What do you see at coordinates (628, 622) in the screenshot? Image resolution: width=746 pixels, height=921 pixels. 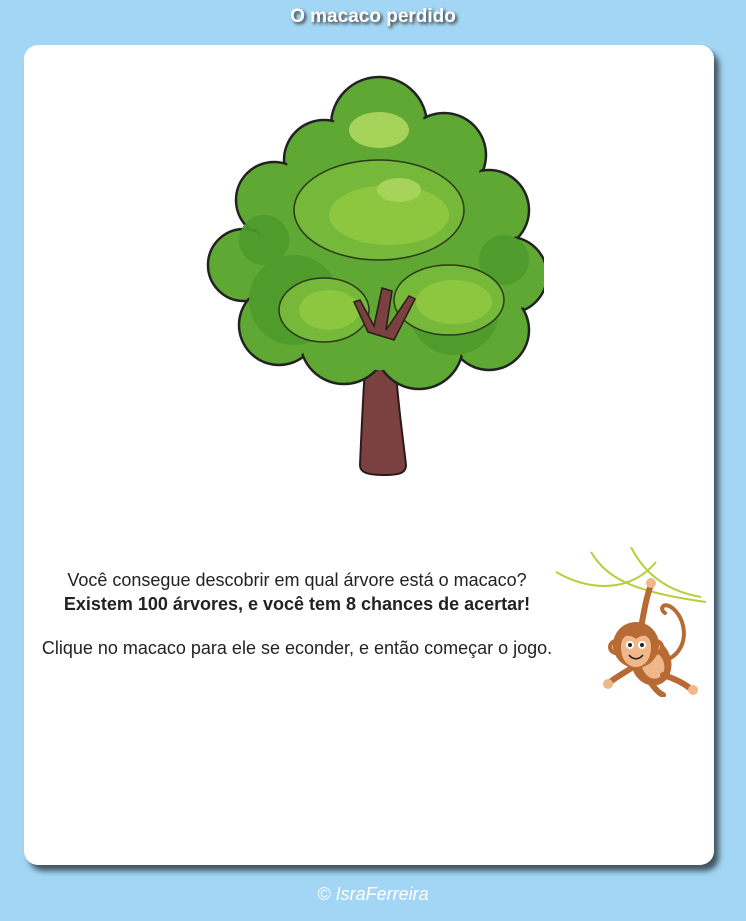 I see `monkey-icon` at bounding box center [628, 622].